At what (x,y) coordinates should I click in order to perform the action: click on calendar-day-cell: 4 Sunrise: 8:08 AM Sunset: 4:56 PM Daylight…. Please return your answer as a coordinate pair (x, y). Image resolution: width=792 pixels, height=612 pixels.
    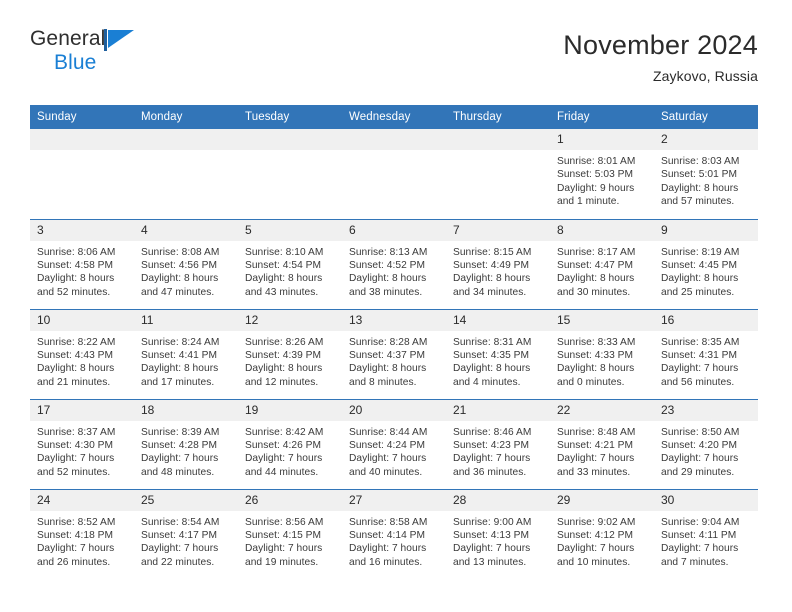
    Looking at the image, I should click on (186, 263).